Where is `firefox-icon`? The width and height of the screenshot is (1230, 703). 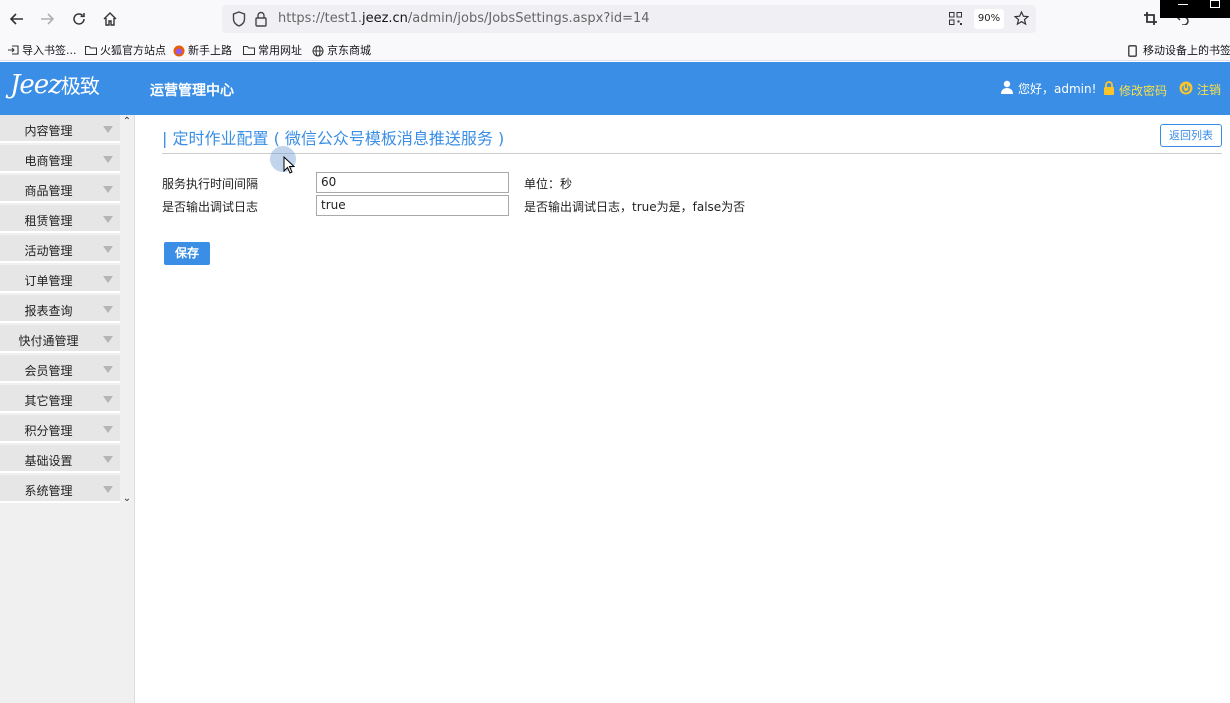 firefox-icon is located at coordinates (179, 51).